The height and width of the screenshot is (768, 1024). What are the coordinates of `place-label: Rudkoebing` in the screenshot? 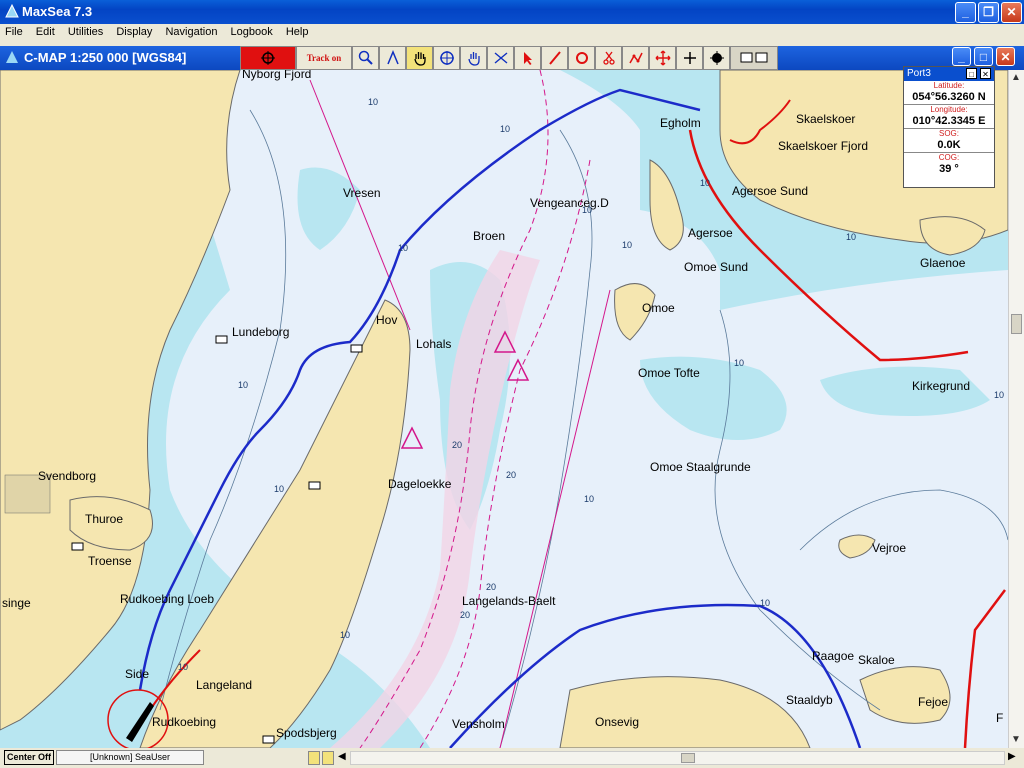 It's located at (184, 722).